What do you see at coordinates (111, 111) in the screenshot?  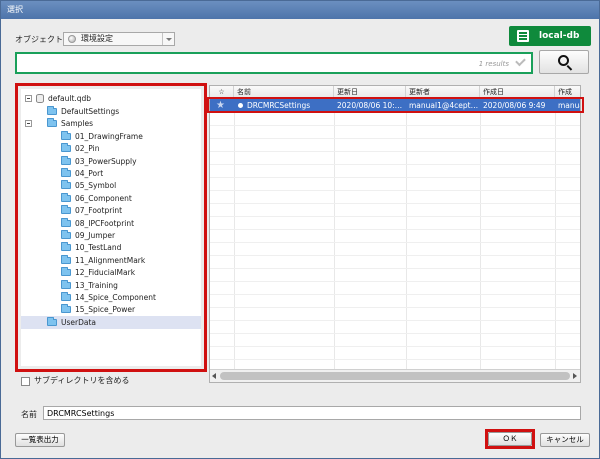 I see `tree-node: DefaultSettings` at bounding box center [111, 111].